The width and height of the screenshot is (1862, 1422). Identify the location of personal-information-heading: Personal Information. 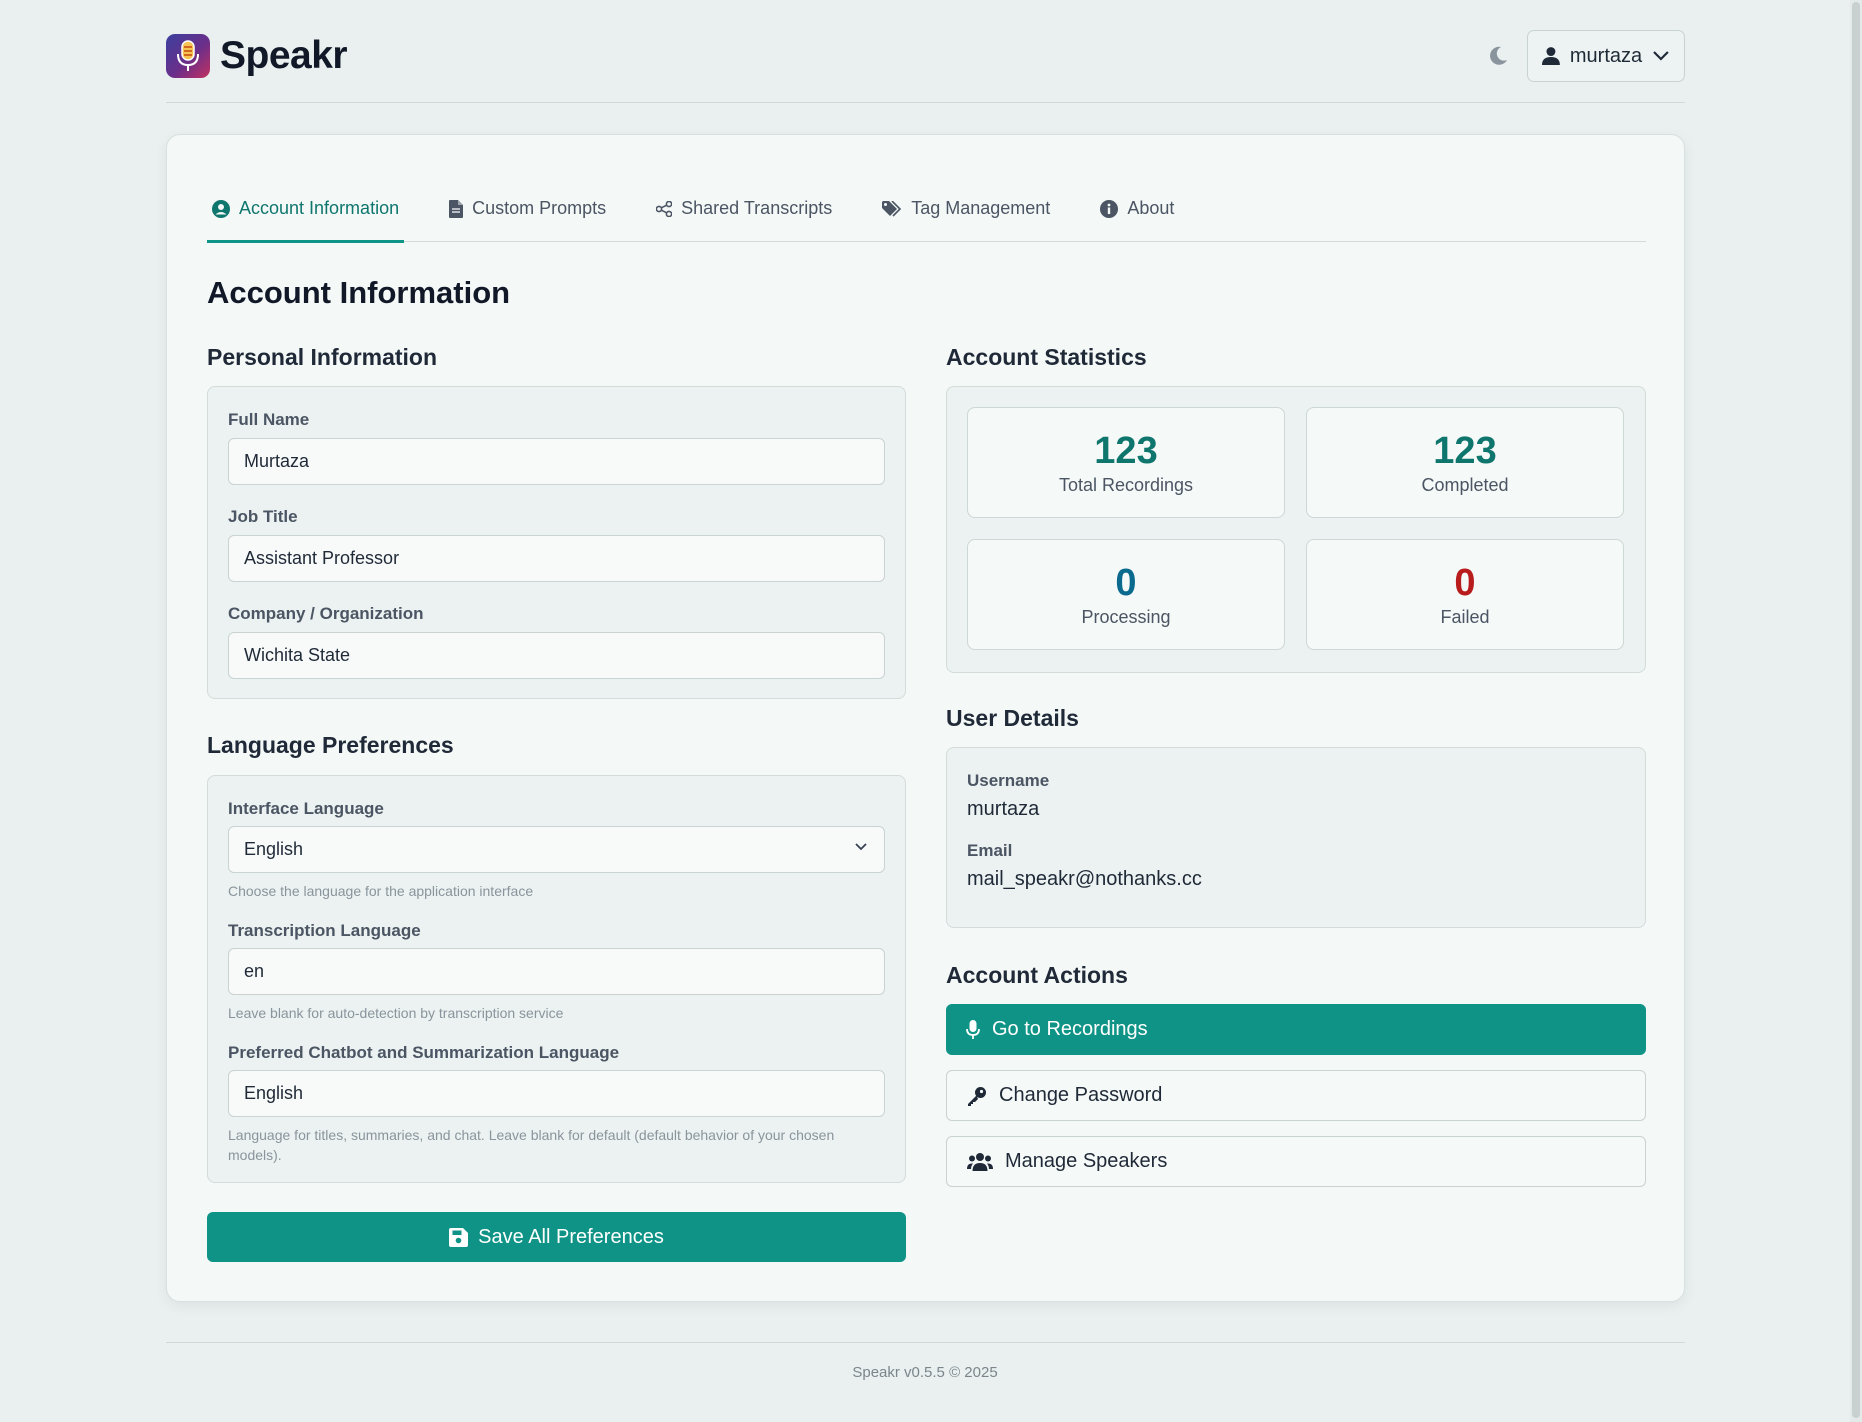
(322, 357).